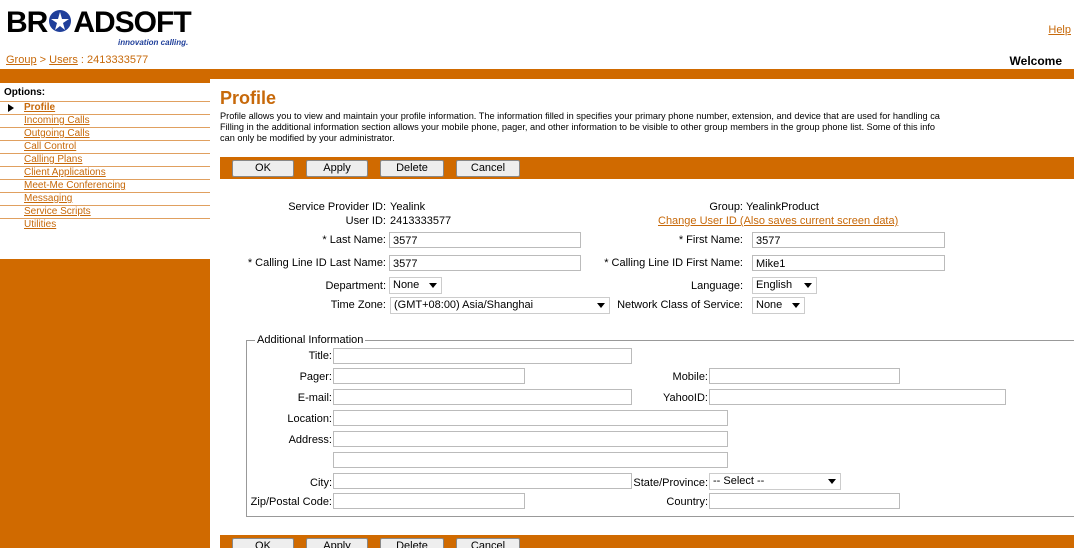 The image size is (1074, 548). I want to click on language-select: English, so click(784, 285).